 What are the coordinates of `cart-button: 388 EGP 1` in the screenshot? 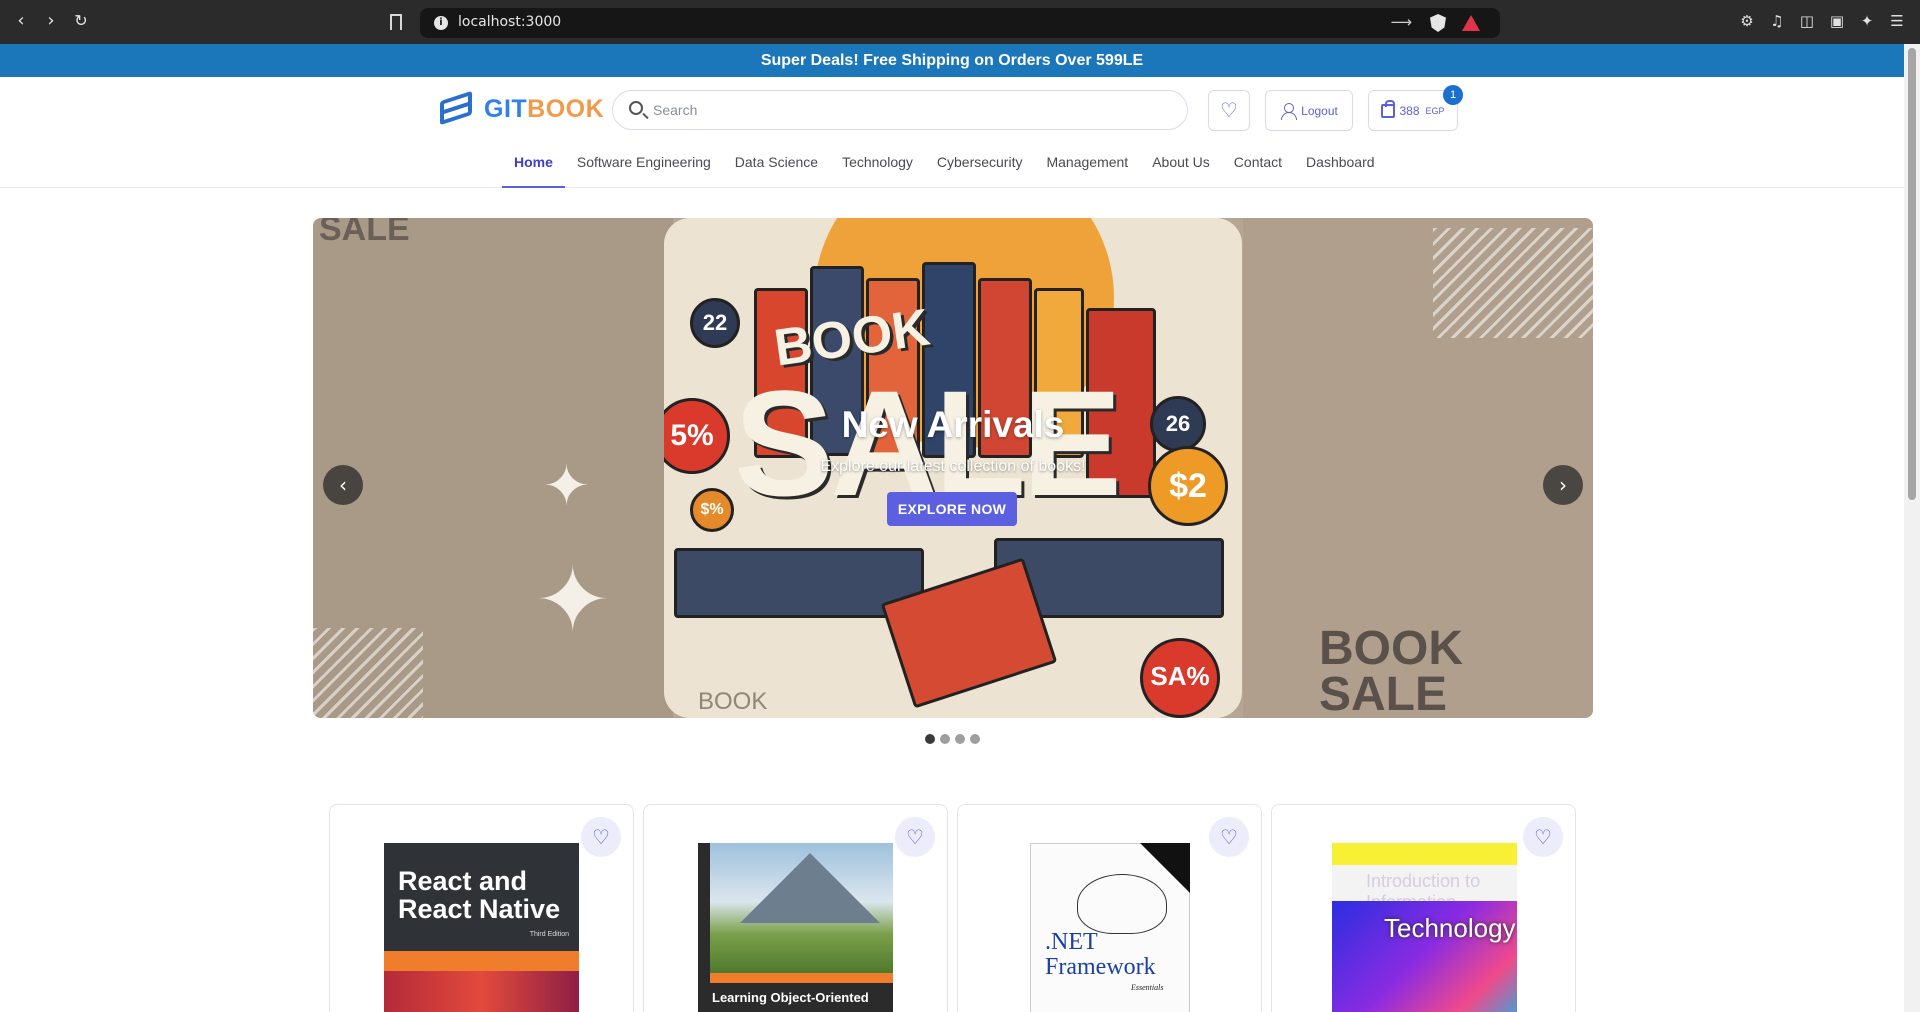 It's located at (1415, 108).